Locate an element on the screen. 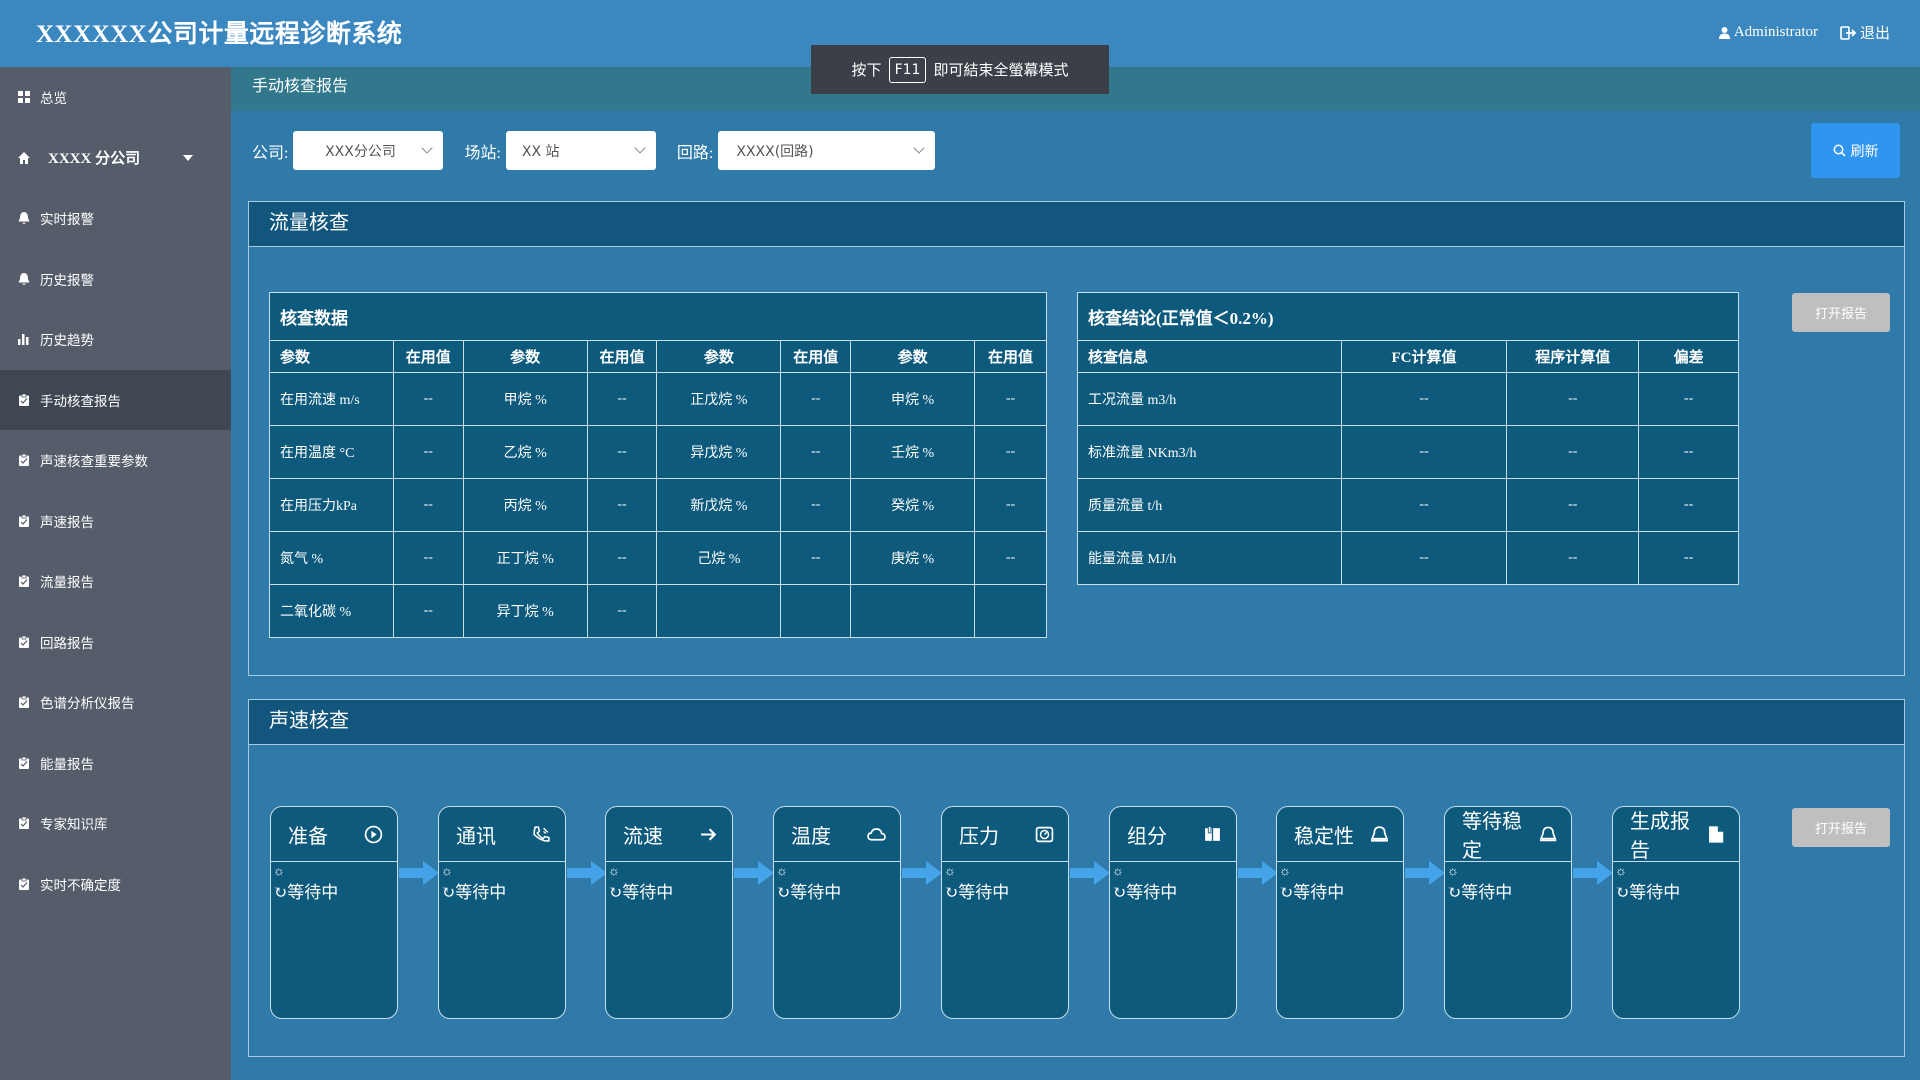 The height and width of the screenshot is (1080, 1920). table-row: 能量流量 MJ/h -- -- -- is located at coordinates (1408, 558).